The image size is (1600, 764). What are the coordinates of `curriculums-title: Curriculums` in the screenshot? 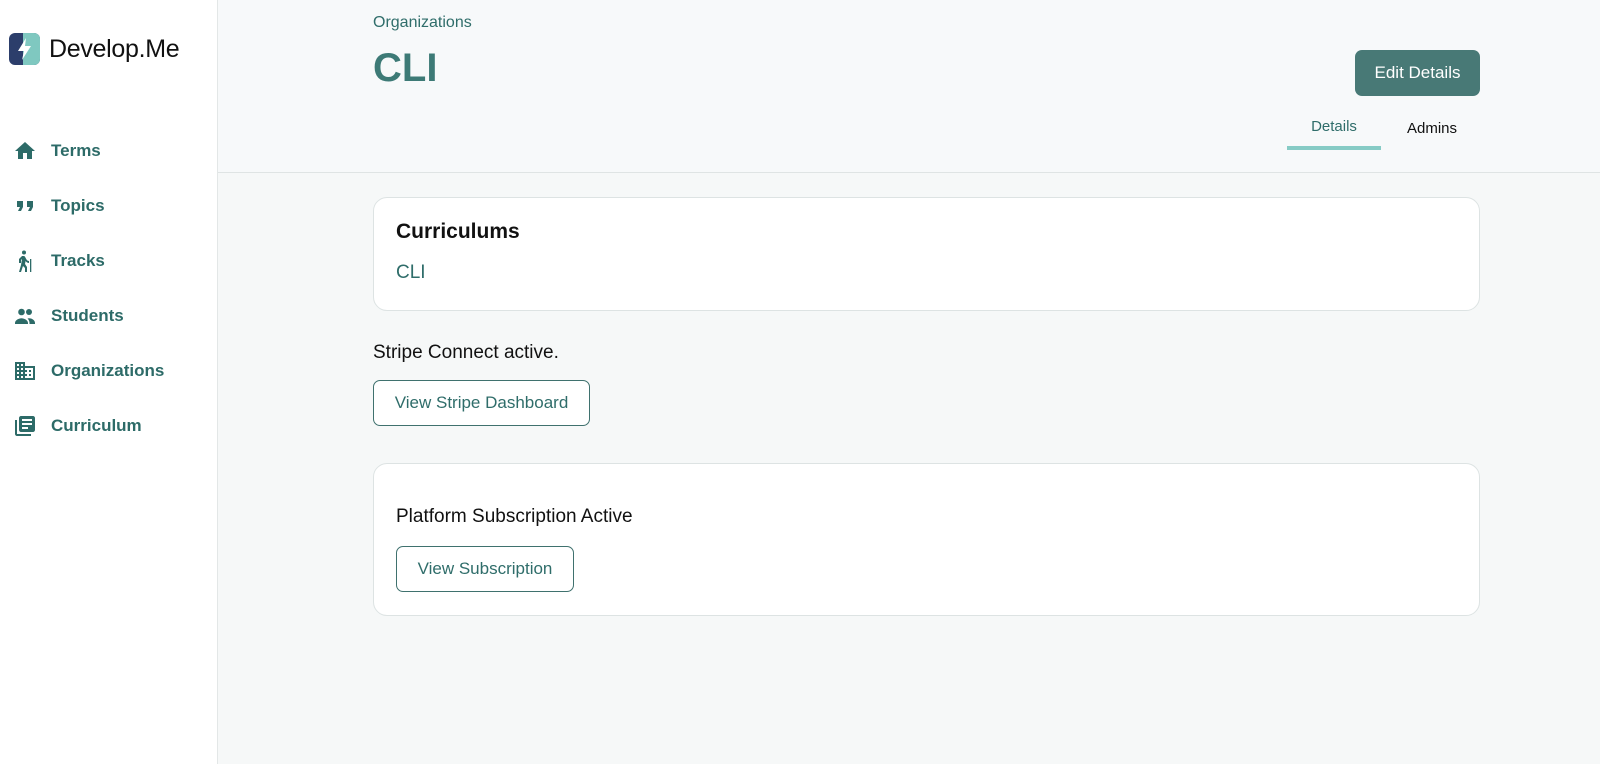 It's located at (458, 231).